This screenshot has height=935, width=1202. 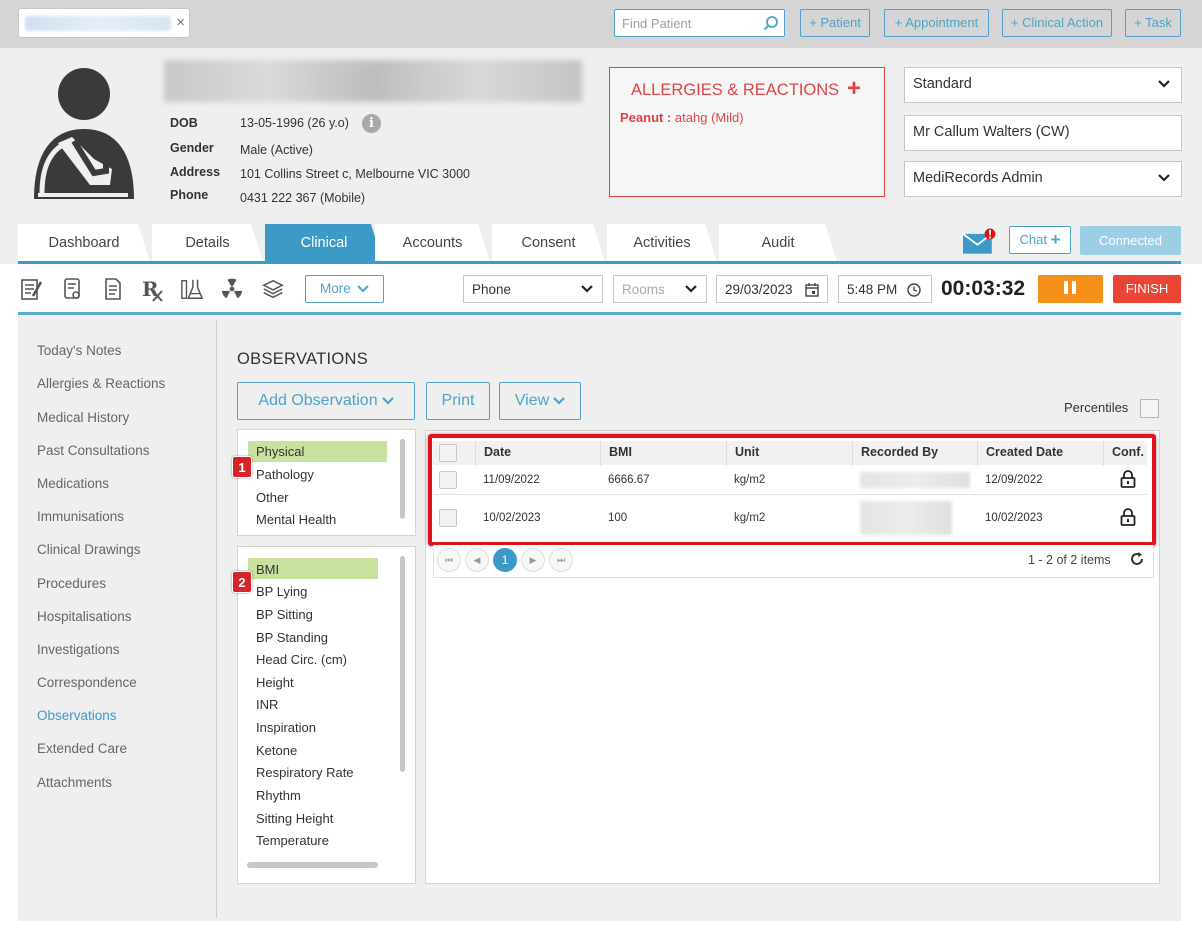 What do you see at coordinates (273, 289) in the screenshot?
I see `stack-layers-icon` at bounding box center [273, 289].